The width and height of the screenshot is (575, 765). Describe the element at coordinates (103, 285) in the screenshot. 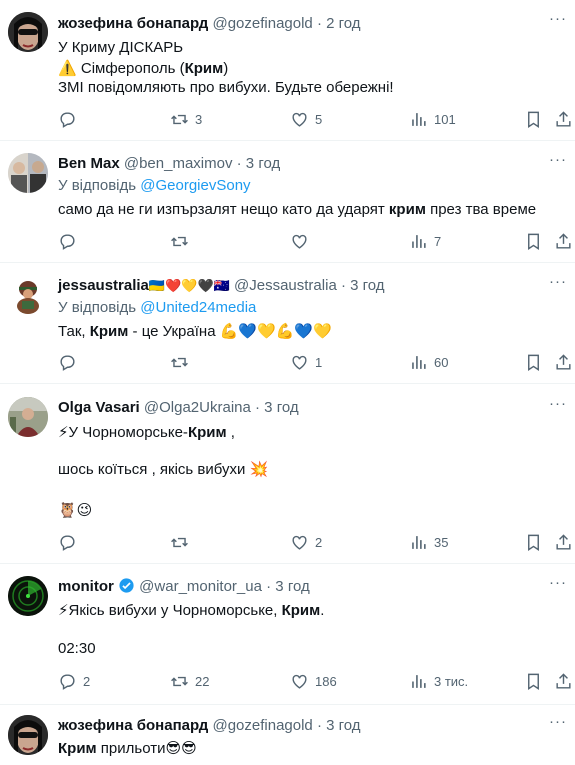

I see `display-name: jessaustralia` at that location.